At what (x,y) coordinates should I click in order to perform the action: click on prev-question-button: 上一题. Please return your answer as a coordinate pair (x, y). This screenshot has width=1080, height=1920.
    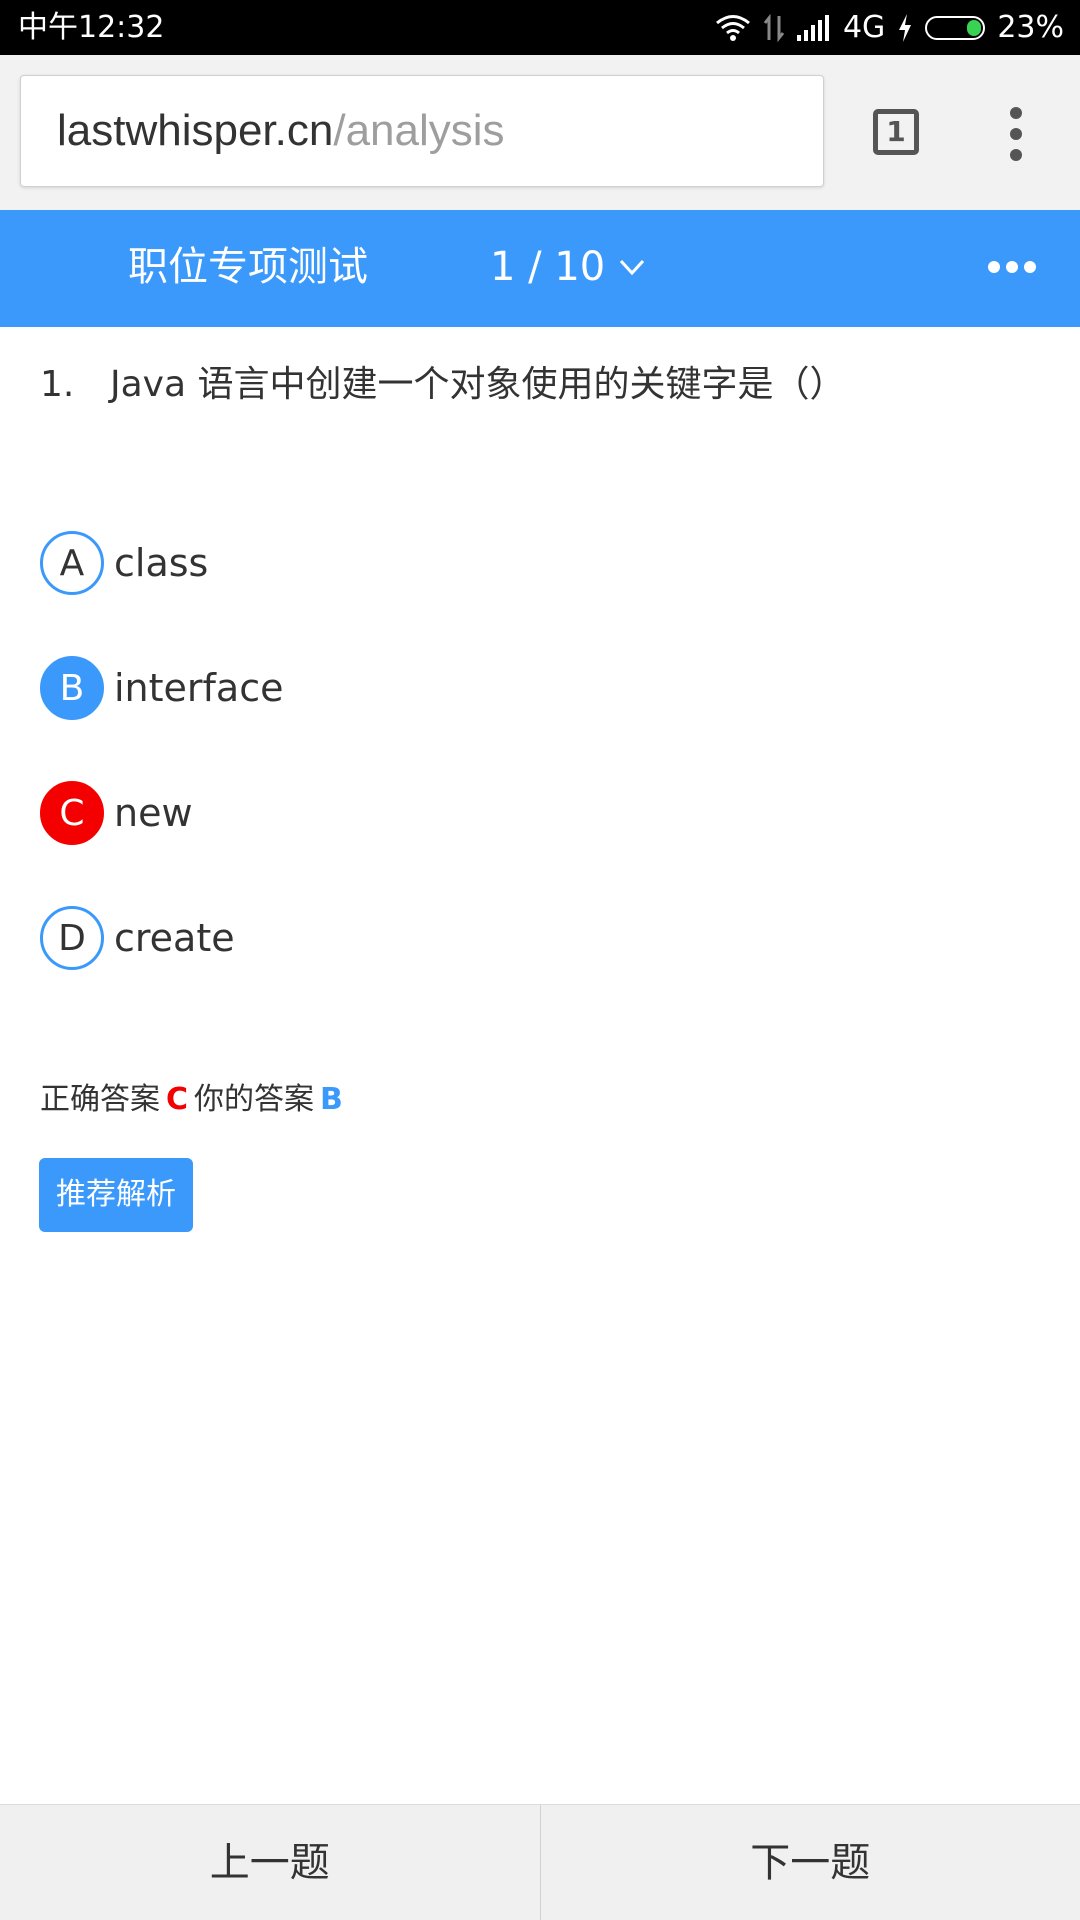
    Looking at the image, I should click on (270, 1862).